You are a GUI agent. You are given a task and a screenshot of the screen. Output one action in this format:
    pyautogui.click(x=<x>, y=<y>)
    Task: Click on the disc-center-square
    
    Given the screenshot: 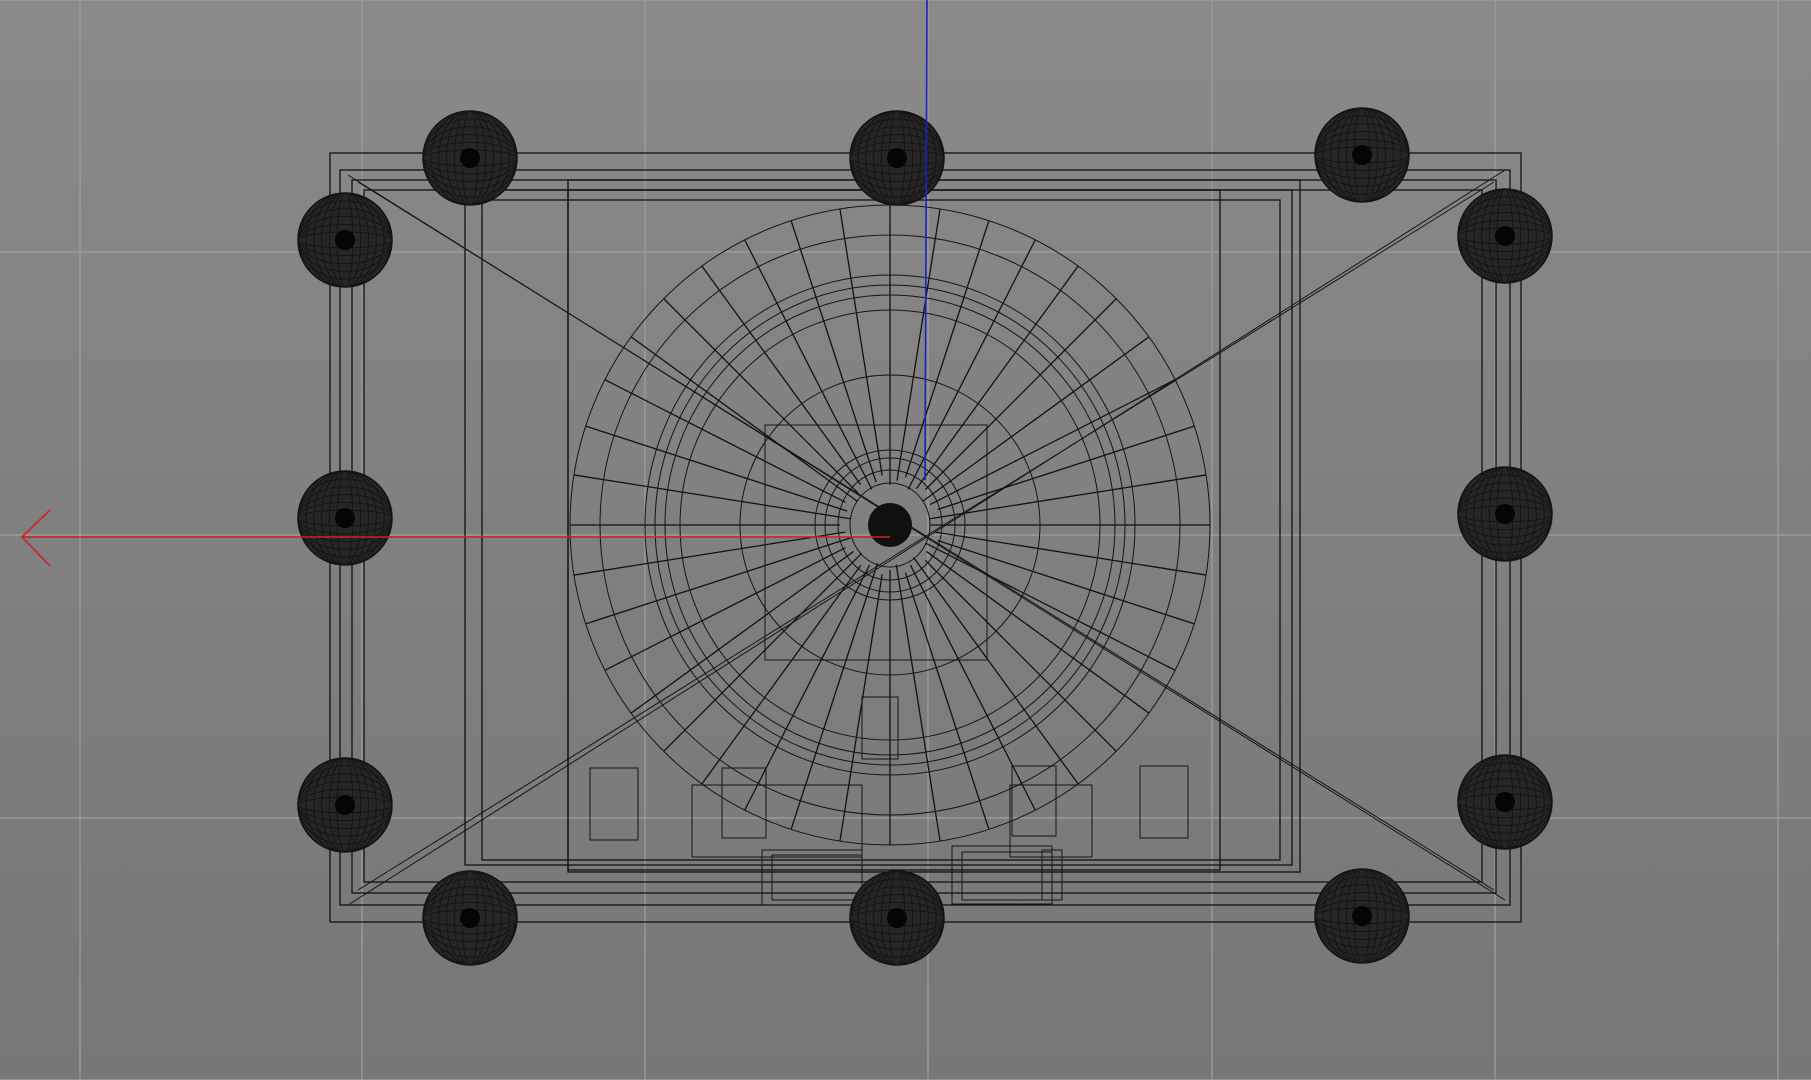 What is the action you would take?
    pyautogui.click(x=876, y=542)
    